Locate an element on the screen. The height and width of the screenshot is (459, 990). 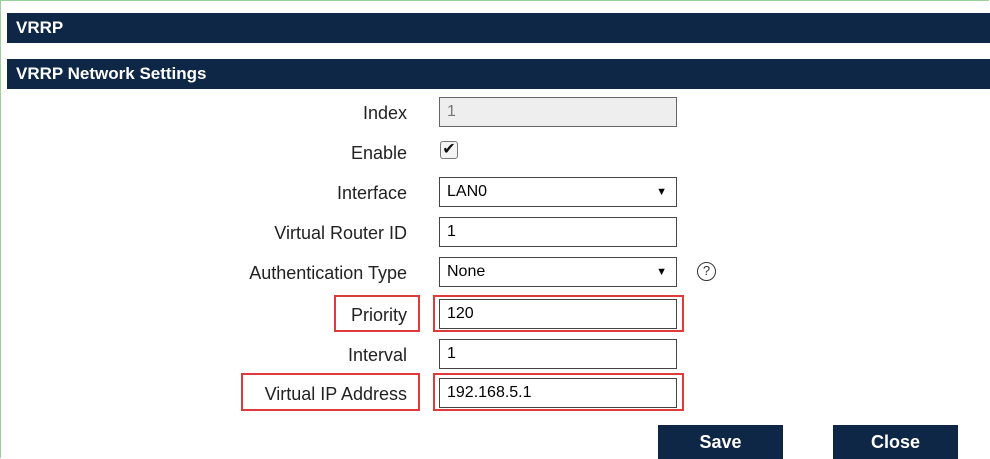
authentication-type-label: Authentication Type is located at coordinates (328, 273).